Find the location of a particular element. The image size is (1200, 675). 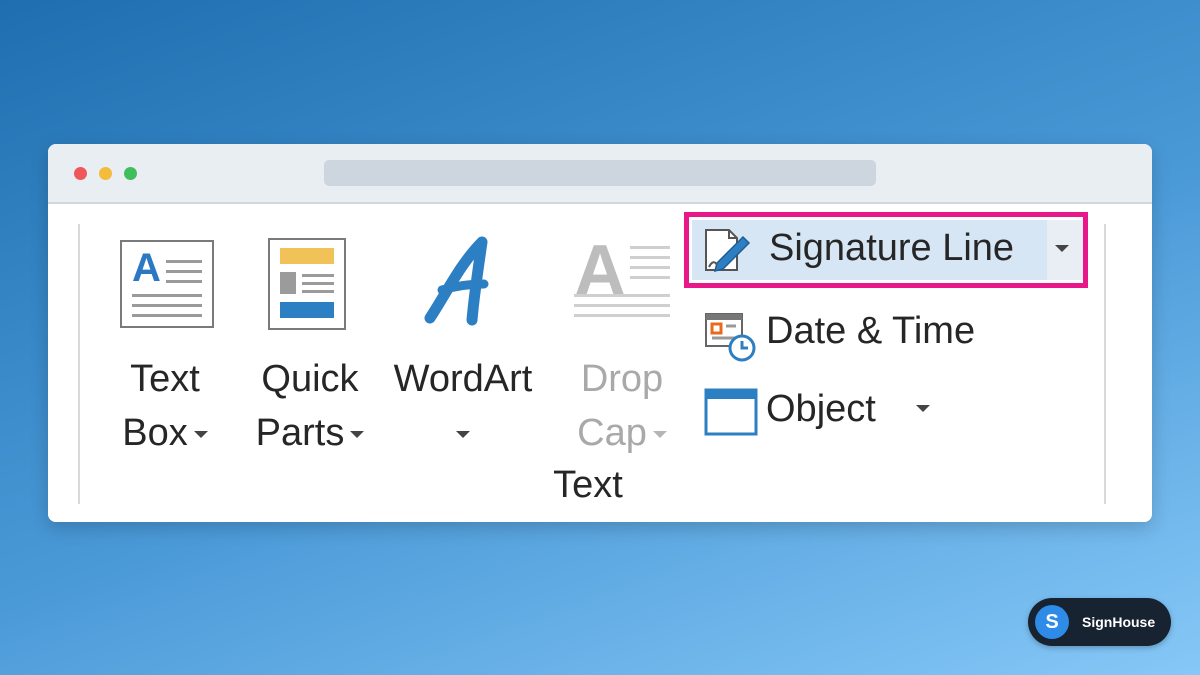

object-label: Object is located at coordinates (821, 409).